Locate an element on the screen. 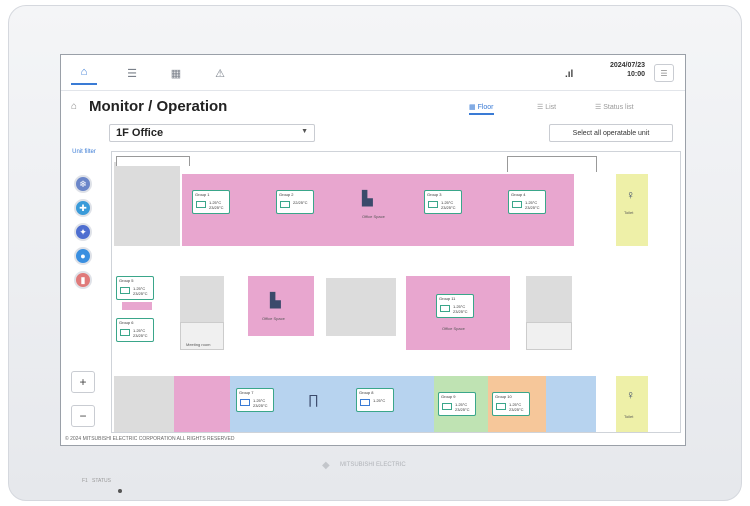  filter-ventilation-button: ✚ is located at coordinates (83, 208).